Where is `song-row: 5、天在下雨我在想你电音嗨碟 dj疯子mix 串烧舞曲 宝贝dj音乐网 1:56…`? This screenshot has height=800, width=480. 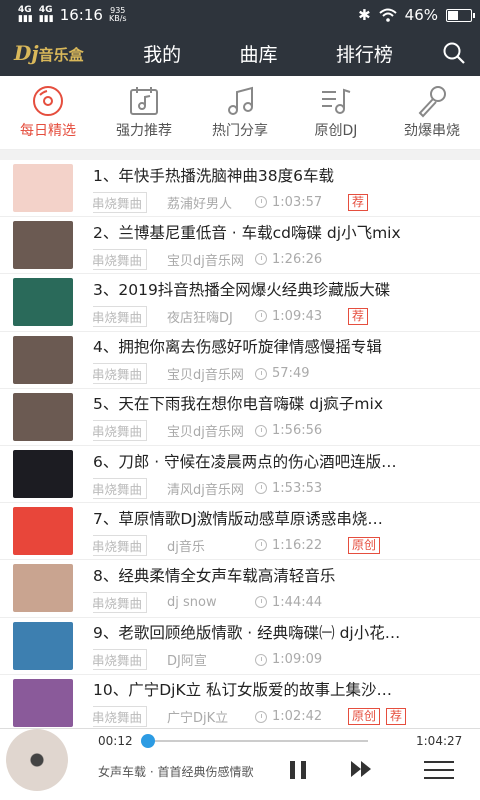
song-row: 5、天在下雨我在想你电音嗨碟 dj疯子mix 串烧舞曲 宝贝dj音乐网 1:56… is located at coordinates (240, 417).